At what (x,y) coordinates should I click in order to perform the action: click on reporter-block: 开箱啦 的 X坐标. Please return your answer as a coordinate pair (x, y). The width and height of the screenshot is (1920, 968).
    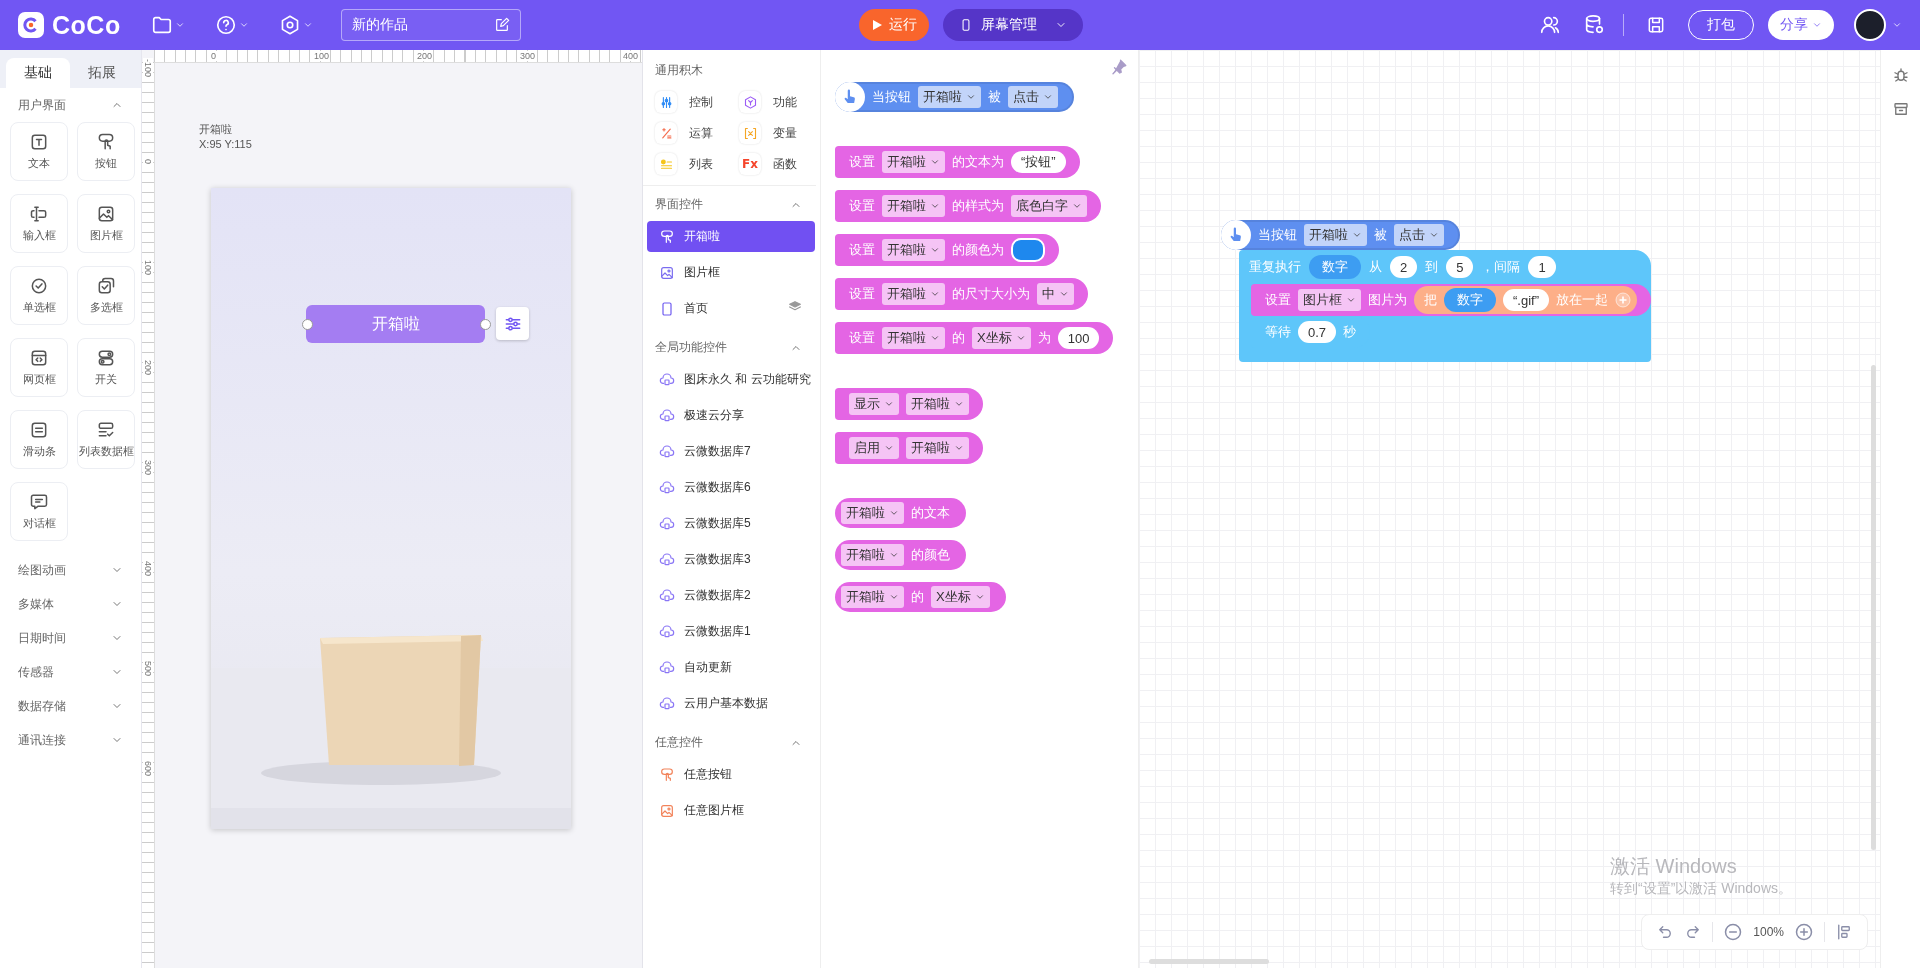
    Looking at the image, I should click on (920, 597).